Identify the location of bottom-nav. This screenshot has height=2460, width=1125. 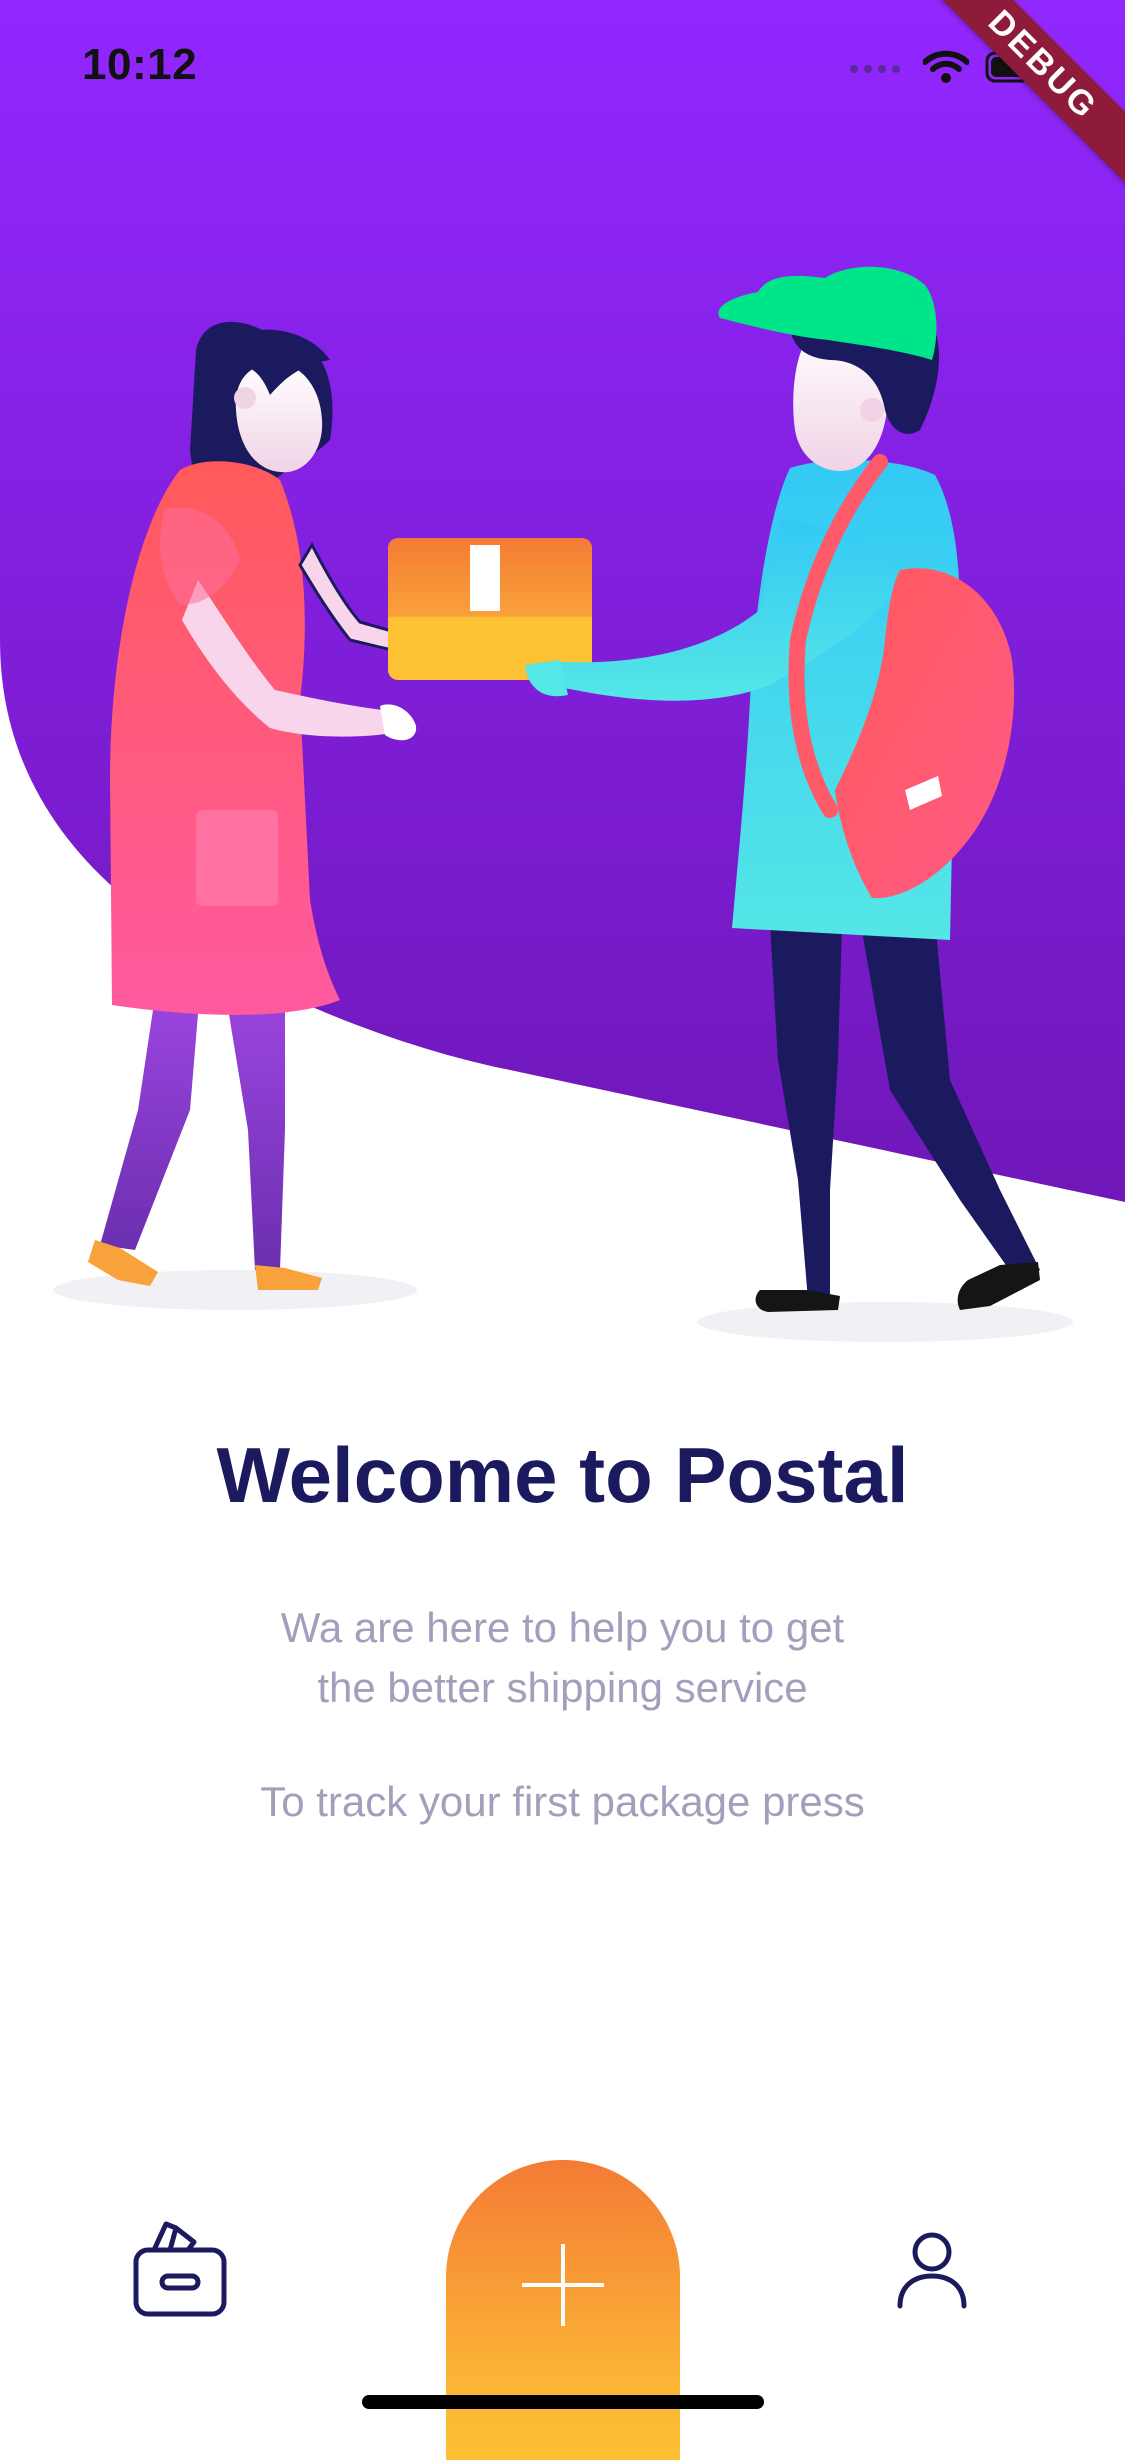
(562, 2305).